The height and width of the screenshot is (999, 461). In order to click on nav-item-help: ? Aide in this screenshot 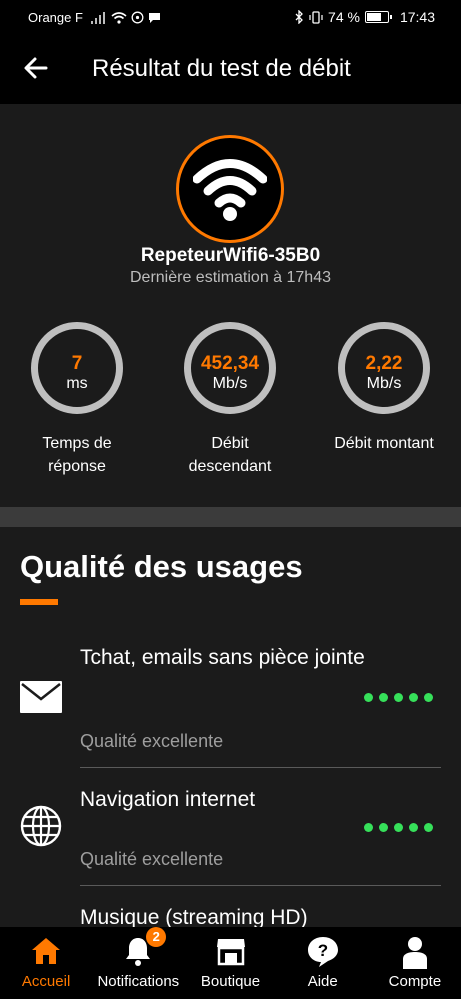, I will do `click(323, 963)`.